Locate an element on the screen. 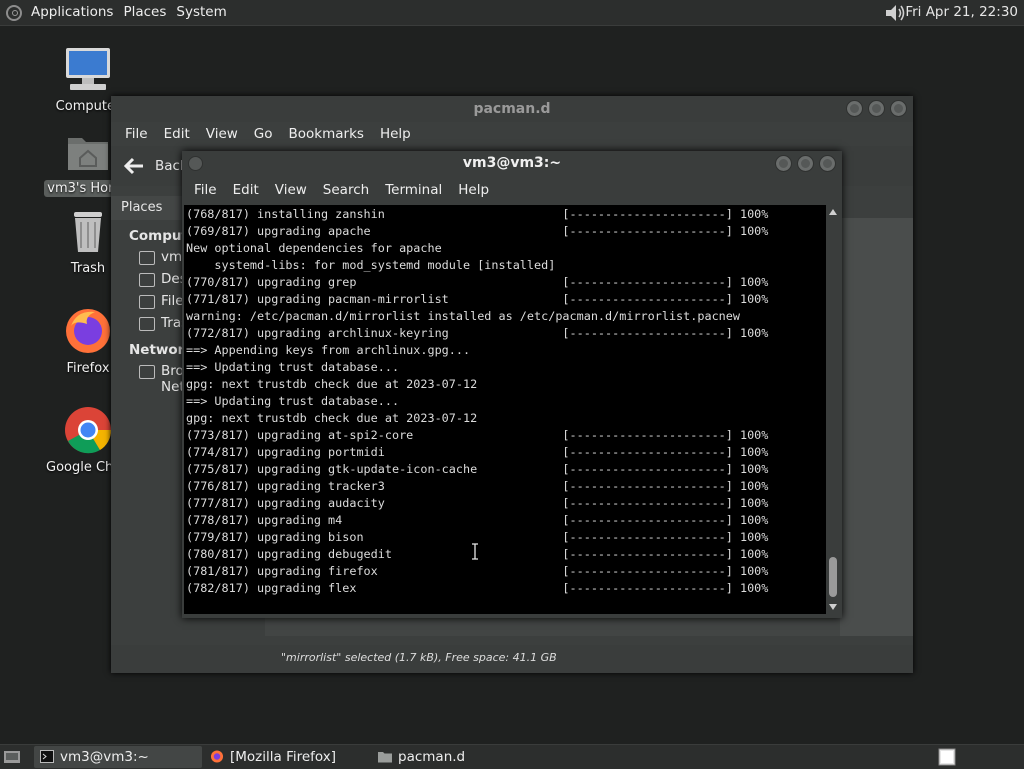 The image size is (1024, 769). taskbar-label: [Mozilla Firefox] is located at coordinates (283, 757).